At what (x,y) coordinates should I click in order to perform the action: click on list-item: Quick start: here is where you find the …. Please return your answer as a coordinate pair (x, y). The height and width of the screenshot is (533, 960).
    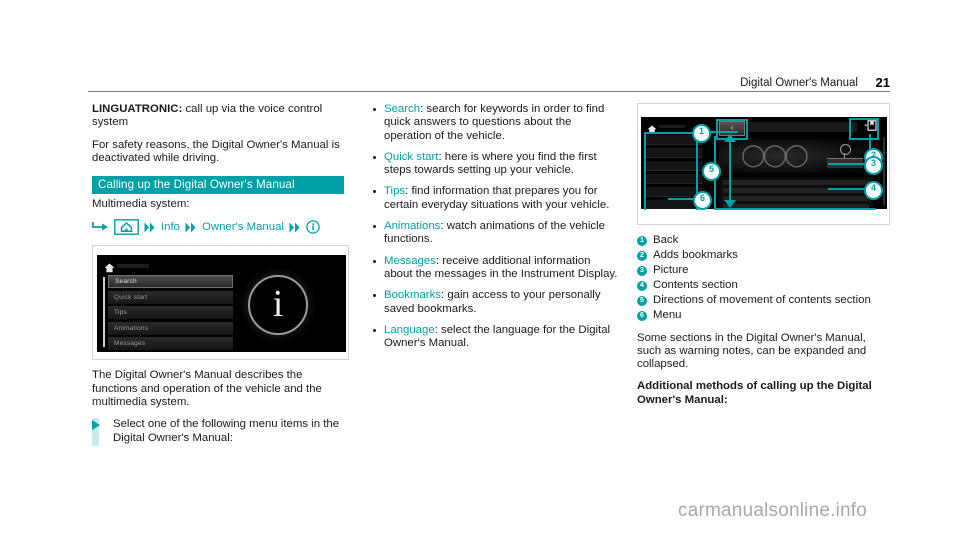
    Looking at the image, I should click on (497, 164).